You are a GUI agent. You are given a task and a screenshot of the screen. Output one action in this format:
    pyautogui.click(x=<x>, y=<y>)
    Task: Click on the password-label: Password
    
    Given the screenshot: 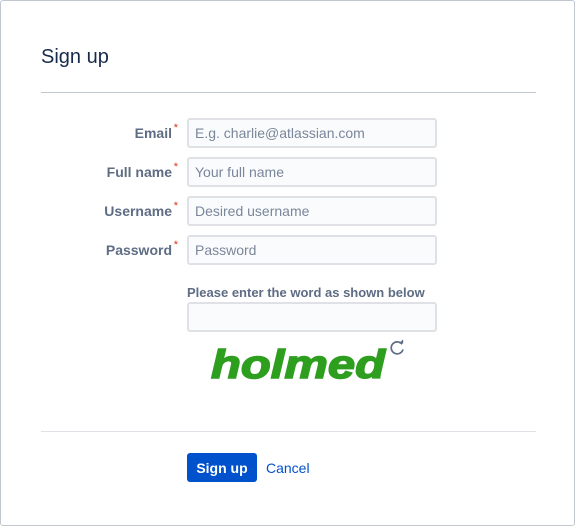 What is the action you would take?
    pyautogui.click(x=138, y=250)
    